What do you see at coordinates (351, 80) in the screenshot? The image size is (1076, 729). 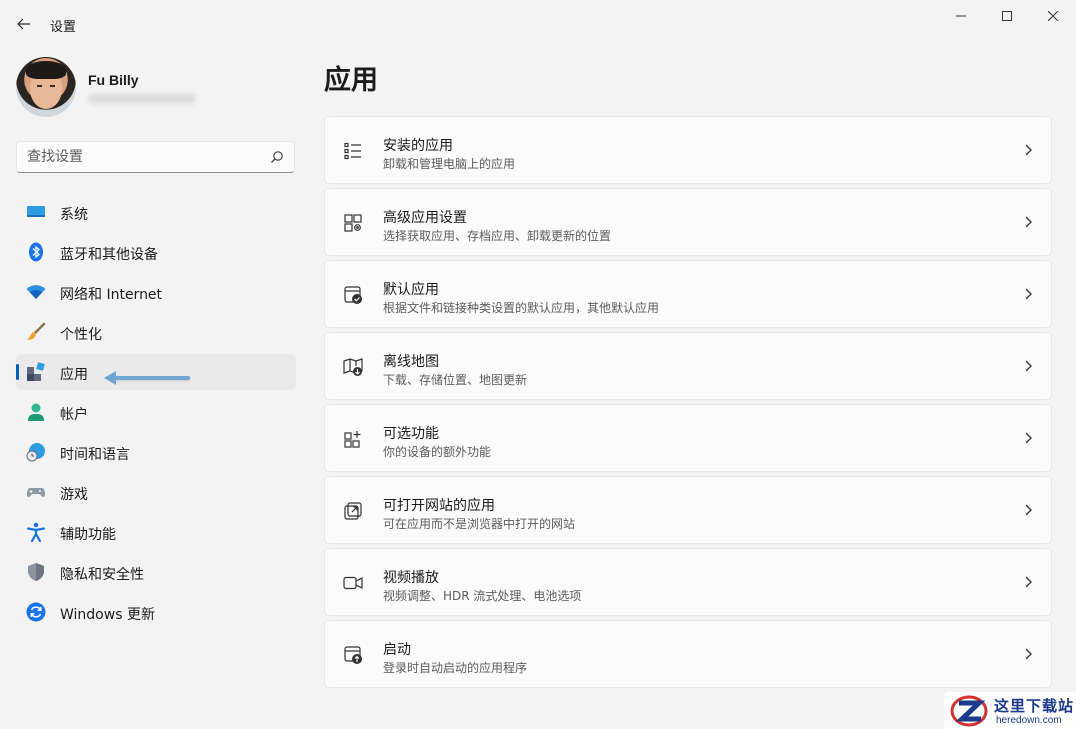 I see `page-title: 应用` at bounding box center [351, 80].